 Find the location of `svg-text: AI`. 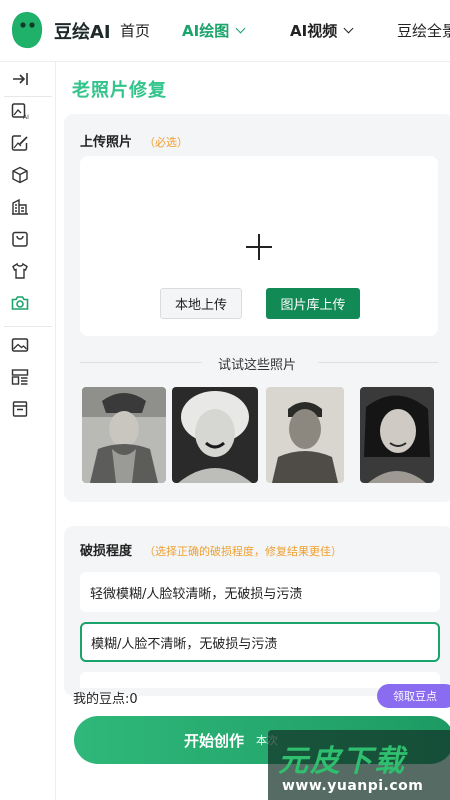

svg-text: AI is located at coordinates (26, 117).